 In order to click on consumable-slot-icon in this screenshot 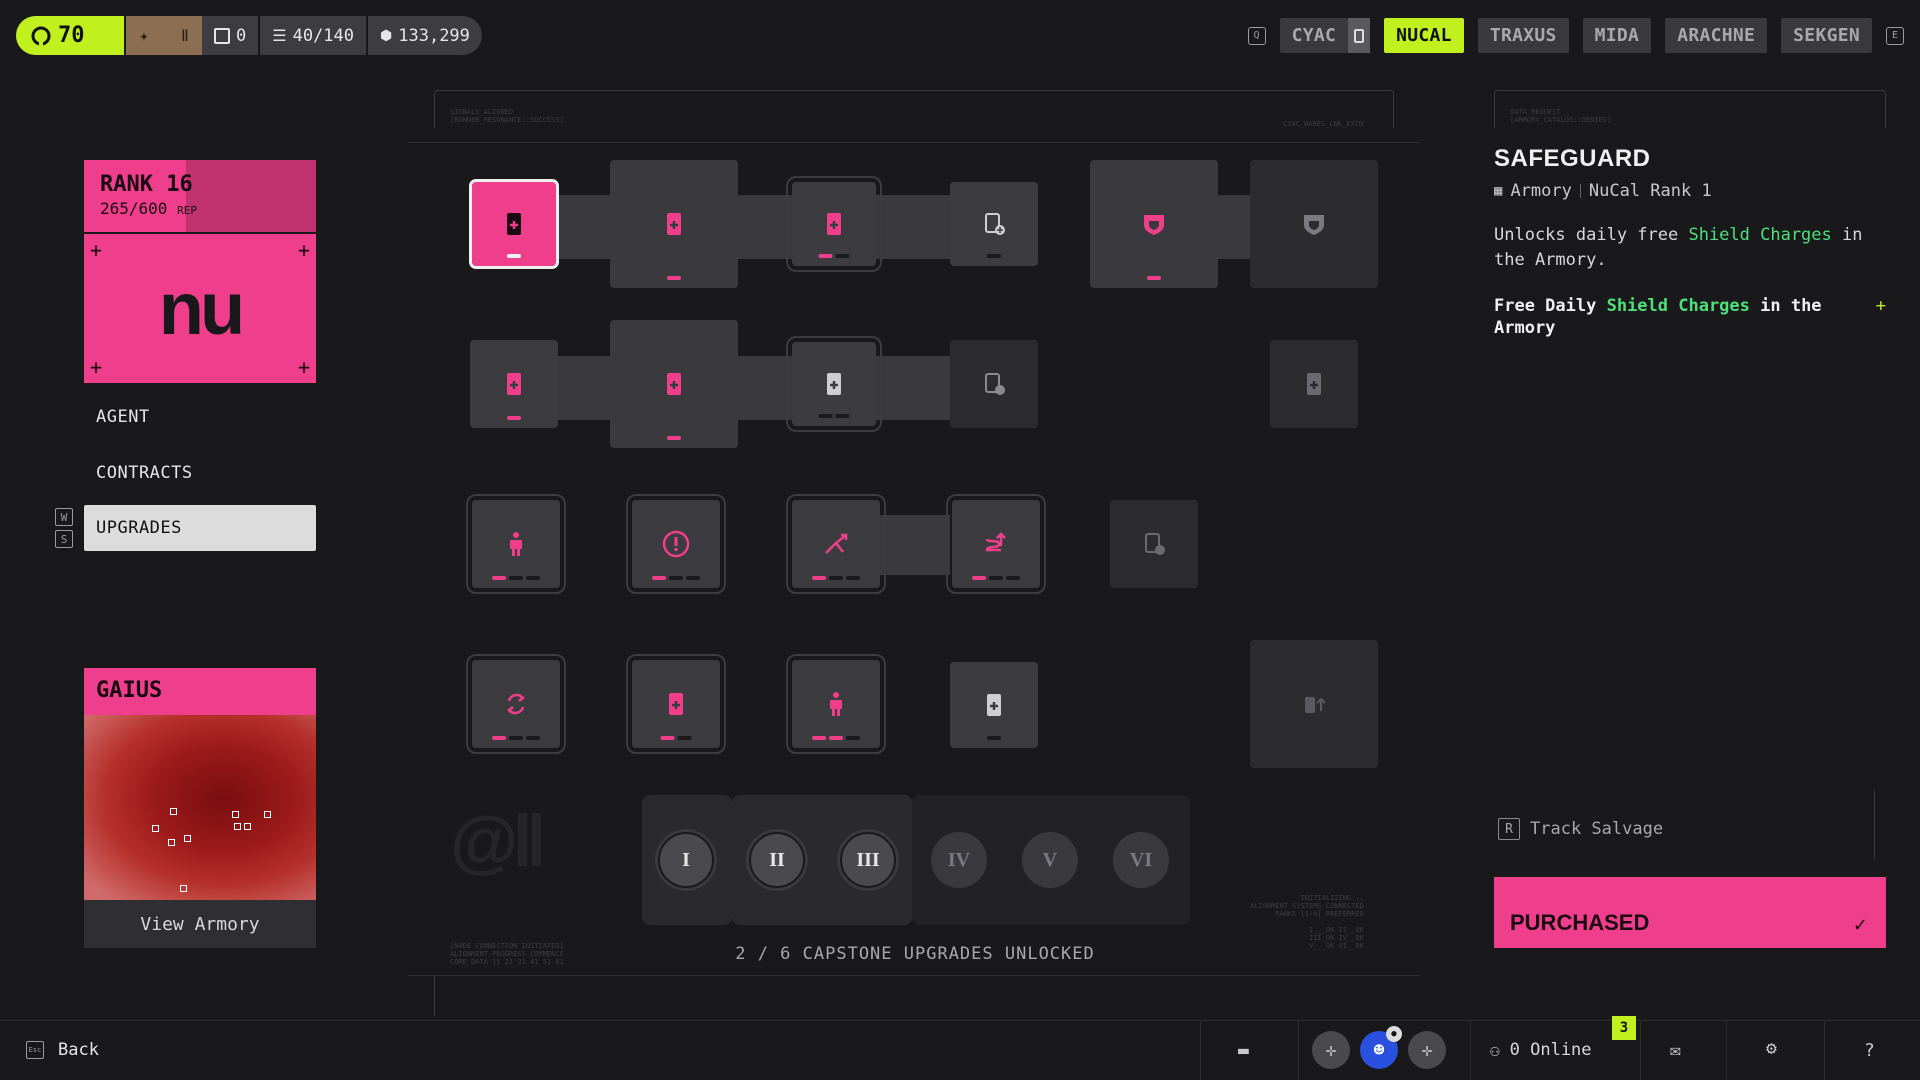, I will do `click(1155, 544)`.